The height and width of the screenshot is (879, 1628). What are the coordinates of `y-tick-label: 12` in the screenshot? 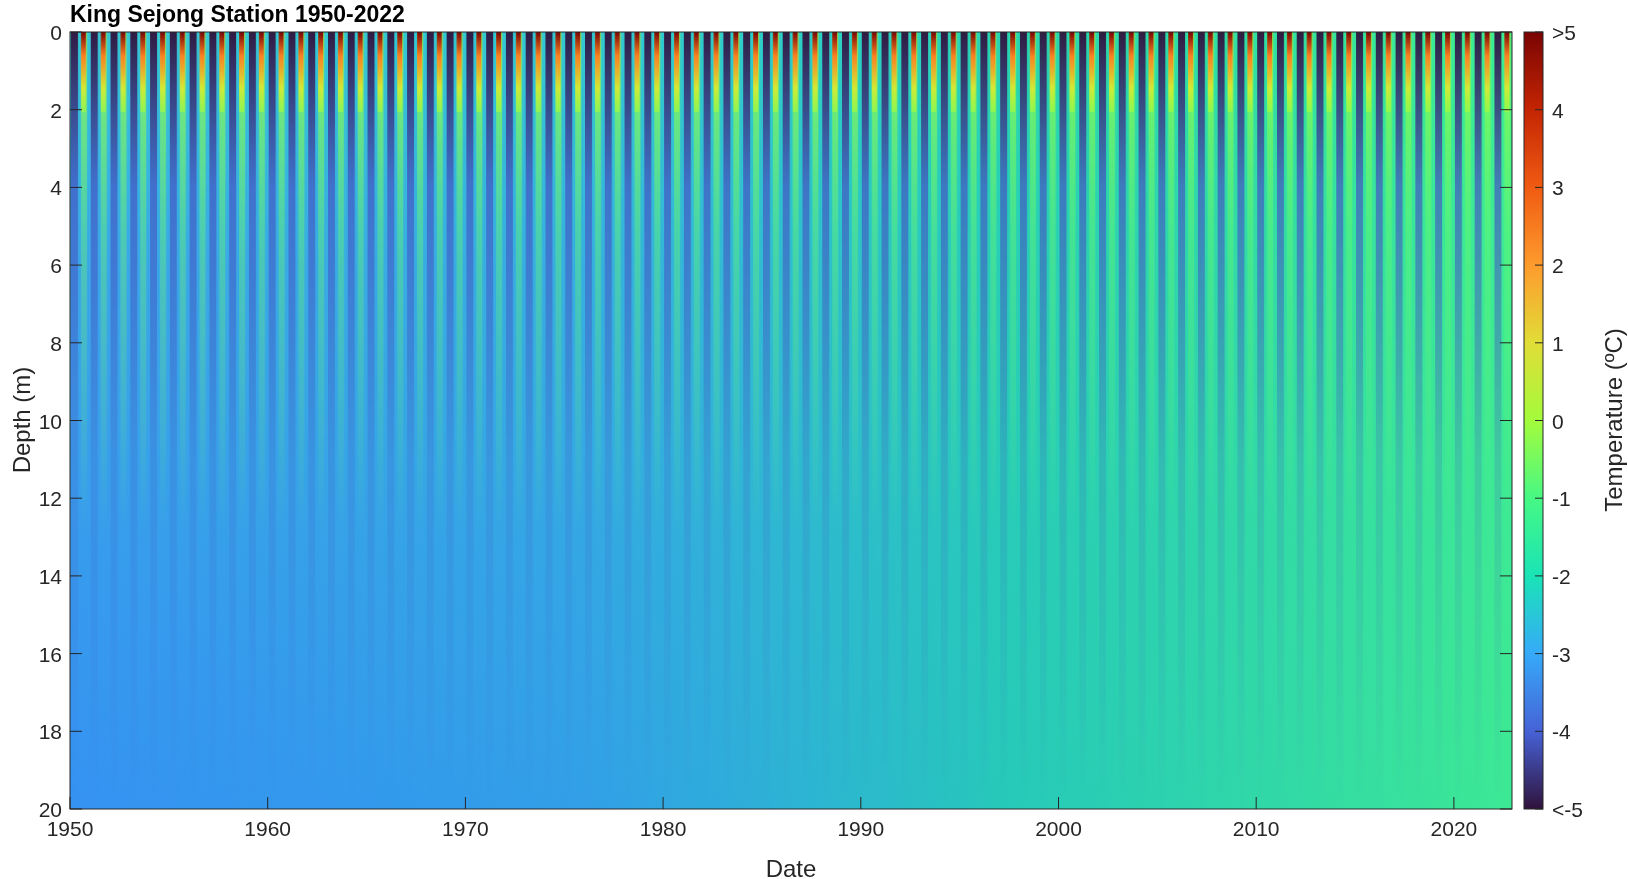 It's located at (50, 499).